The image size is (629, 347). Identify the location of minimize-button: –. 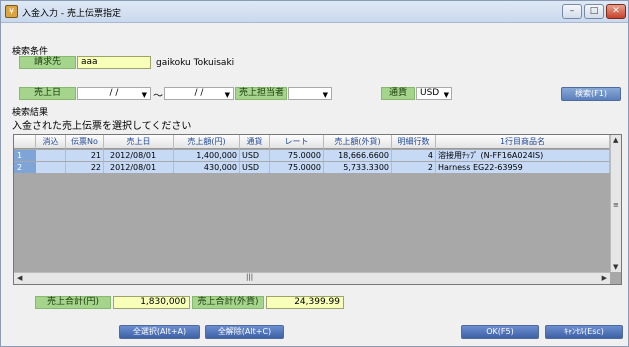
(572, 11).